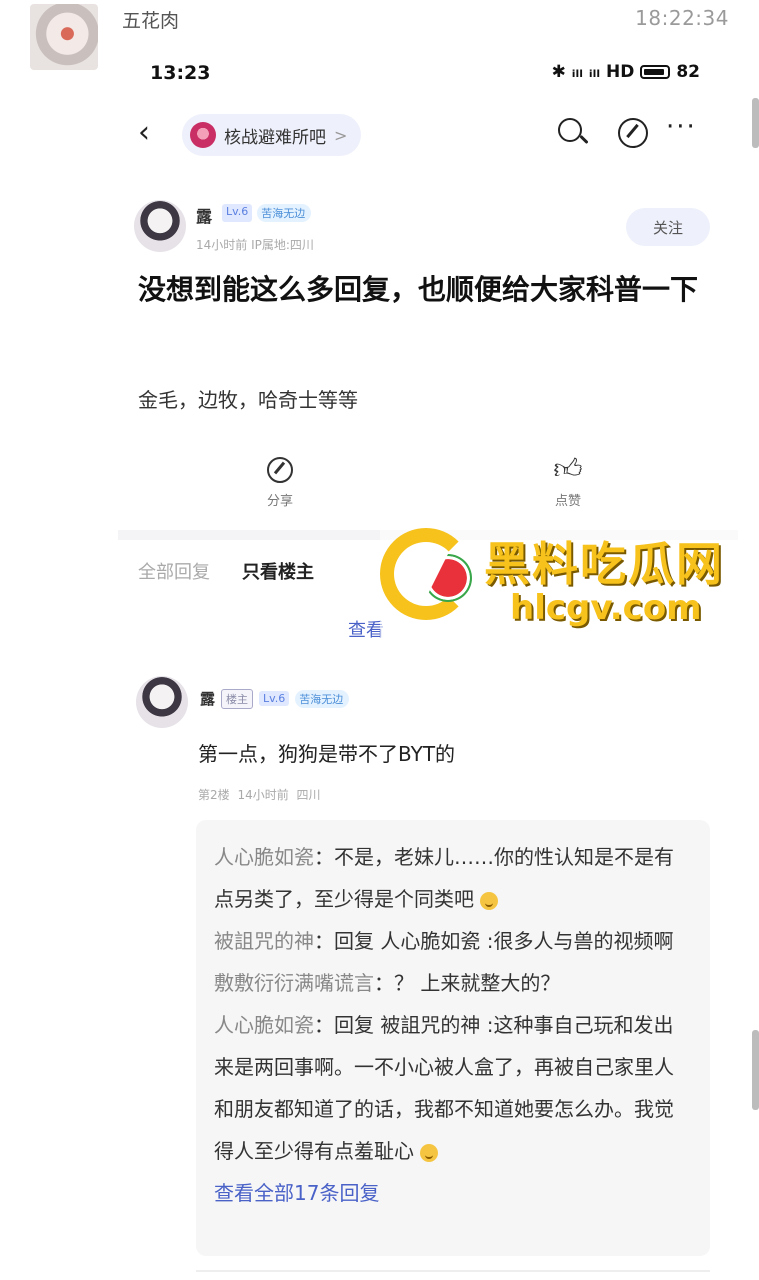 Image resolution: width=759 pixels, height=1280 pixels. What do you see at coordinates (280, 470) in the screenshot?
I see `share-icon` at bounding box center [280, 470].